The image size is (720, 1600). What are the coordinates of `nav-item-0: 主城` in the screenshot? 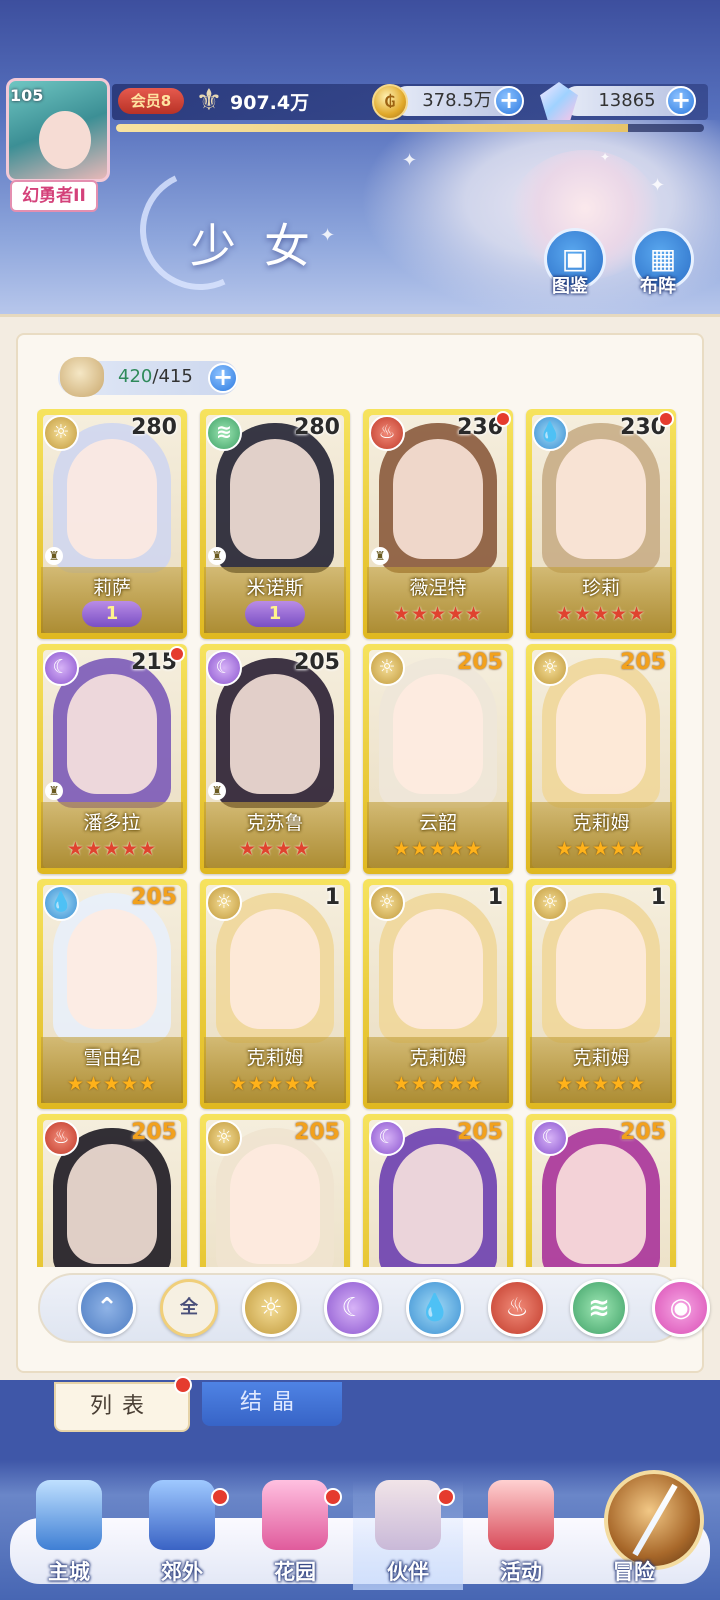 It's located at (69, 1535).